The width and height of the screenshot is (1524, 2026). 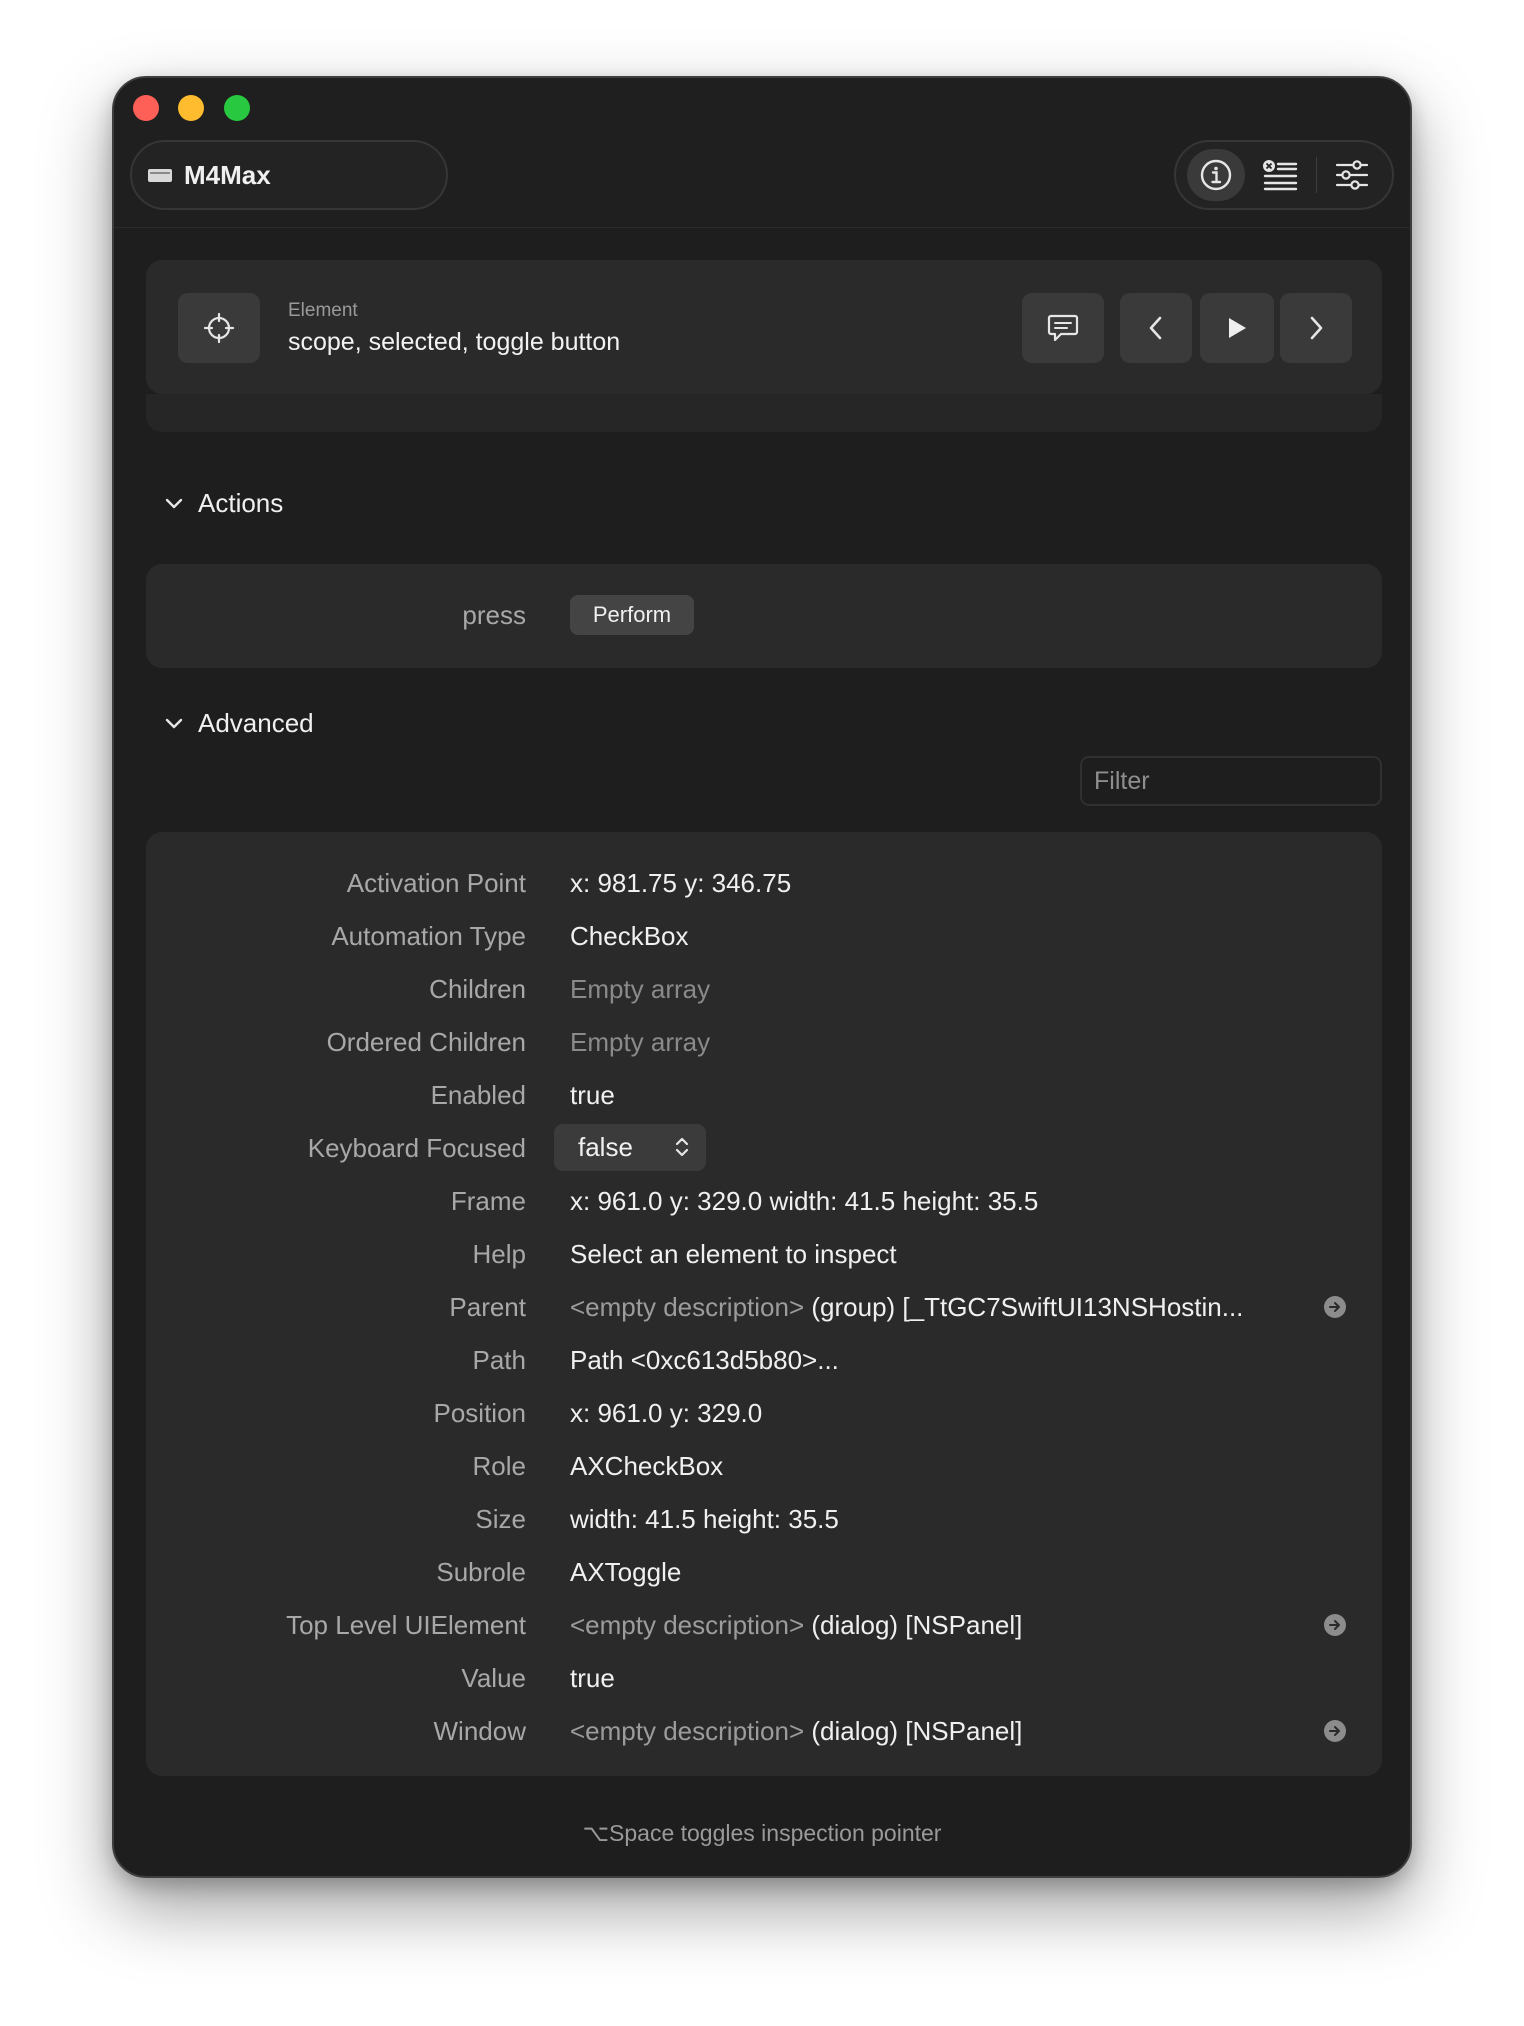 I want to click on chevron-right-icon, so click(x=1316, y=328).